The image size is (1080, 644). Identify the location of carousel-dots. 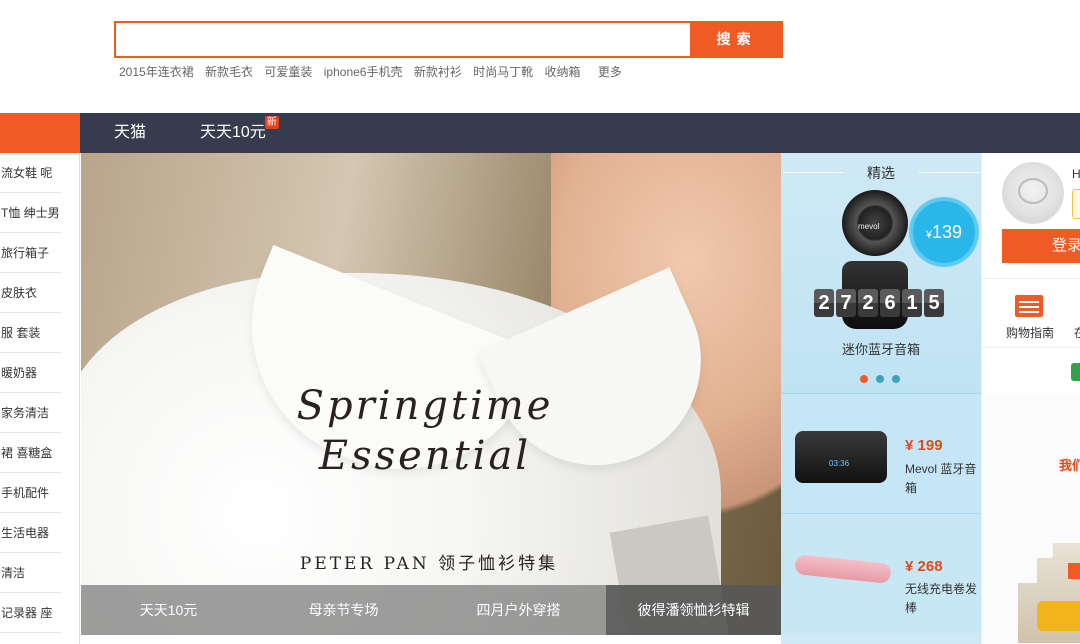
(880, 379).